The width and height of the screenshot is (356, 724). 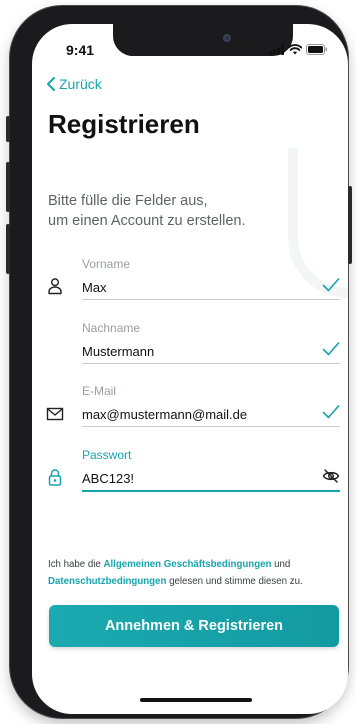 I want to click on subtitle-line-2: um einen Account zu erstellen., so click(x=147, y=221).